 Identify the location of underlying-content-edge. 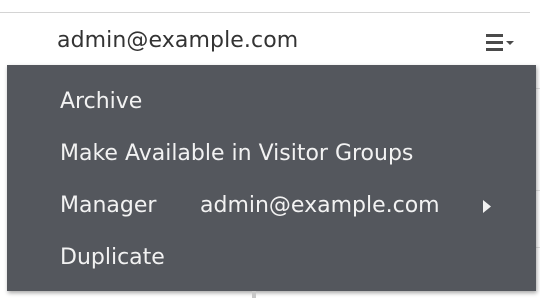
(254, 294).